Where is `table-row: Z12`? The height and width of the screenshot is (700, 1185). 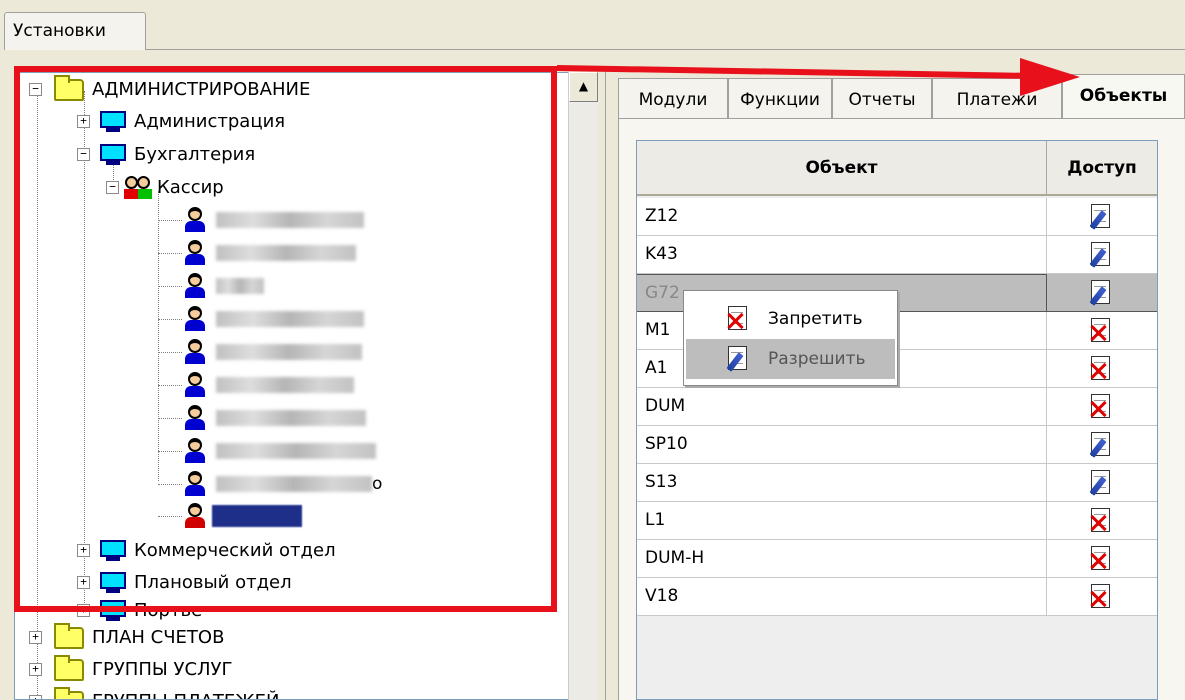
table-row: Z12 is located at coordinates (897, 217).